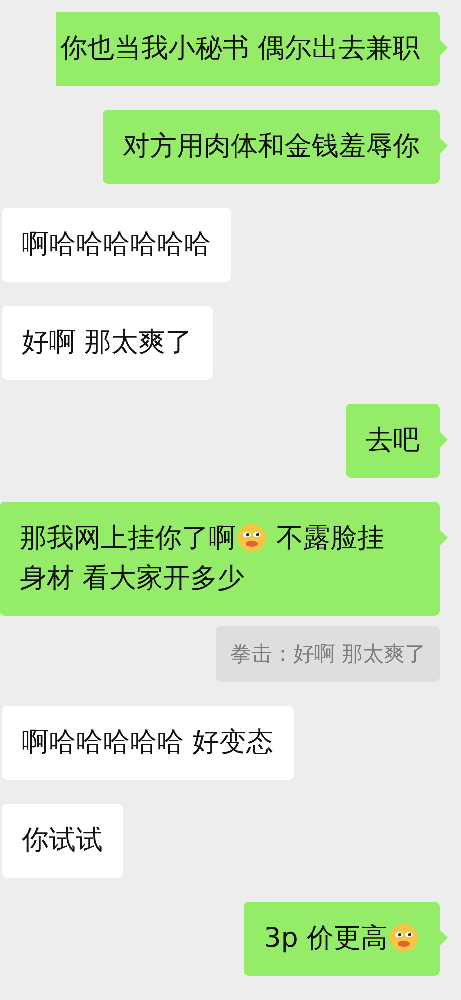  I want to click on message-text: 你试试, so click(62, 841).